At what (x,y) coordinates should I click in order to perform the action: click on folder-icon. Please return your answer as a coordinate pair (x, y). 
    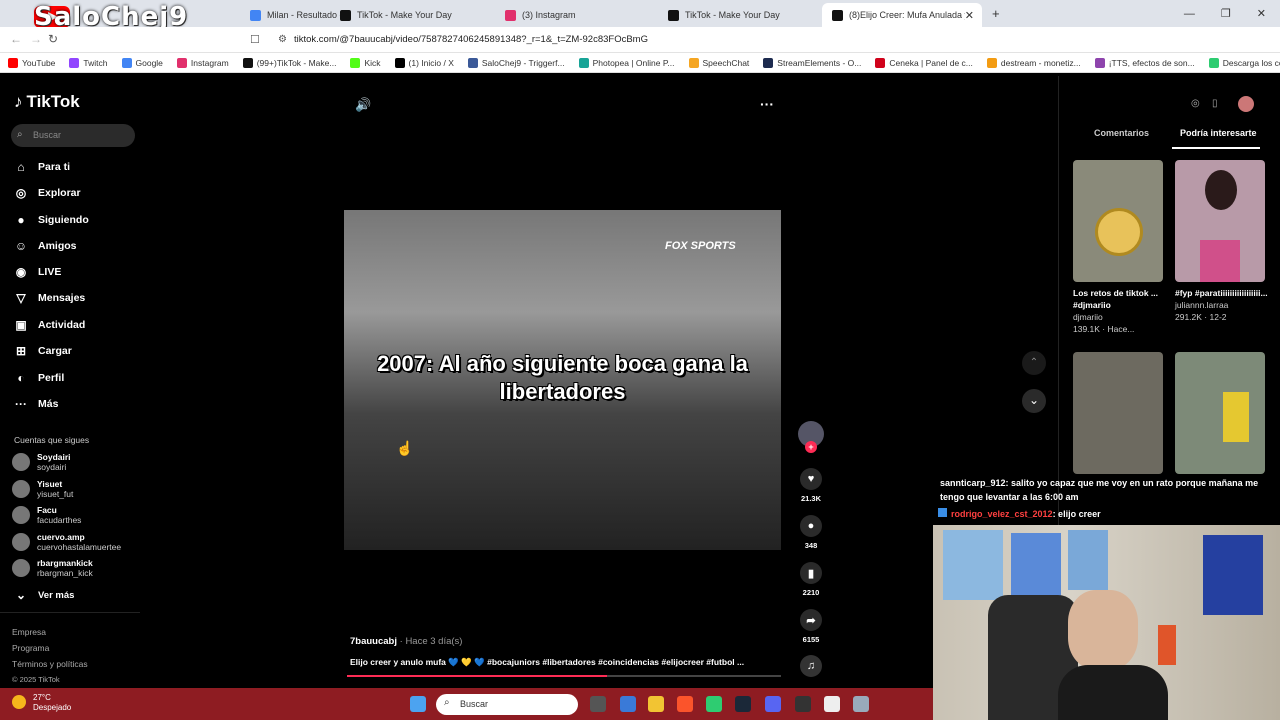
    Looking at the image, I should click on (656, 704).